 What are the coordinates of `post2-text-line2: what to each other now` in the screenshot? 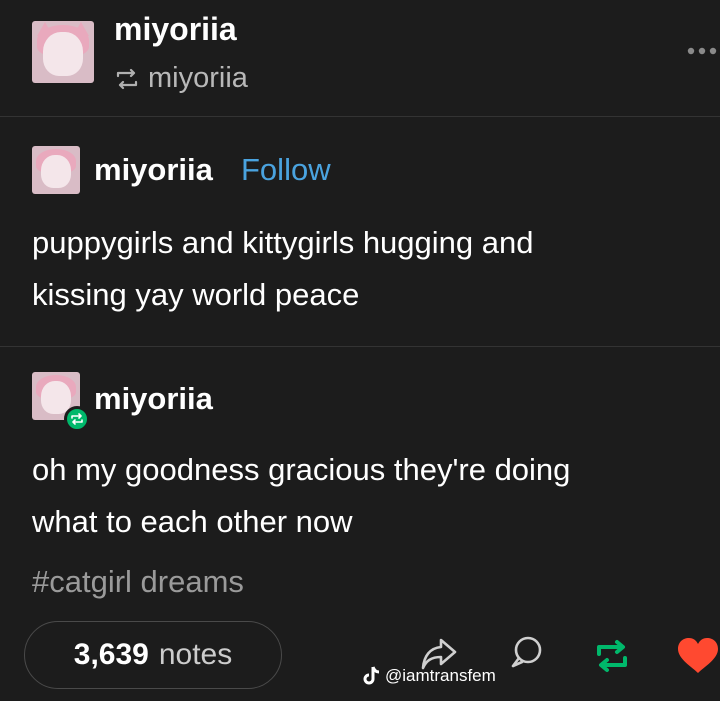 It's located at (192, 521).